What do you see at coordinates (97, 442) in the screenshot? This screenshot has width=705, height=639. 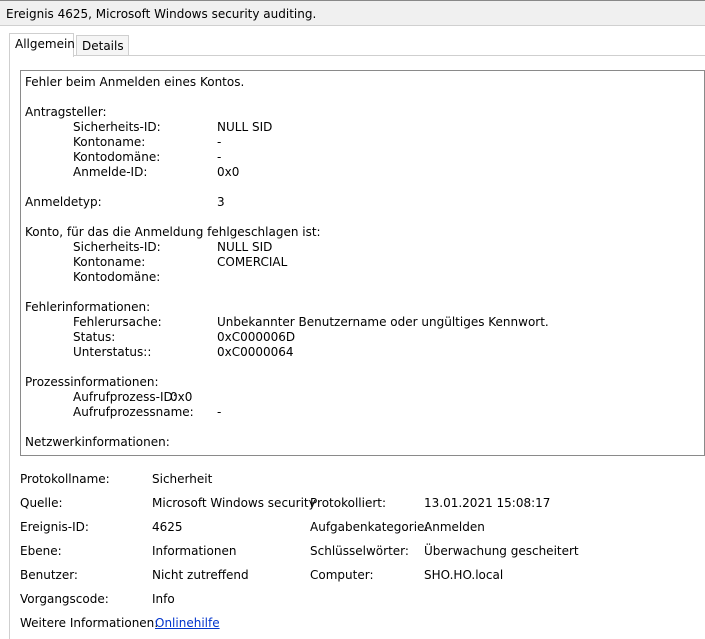 I see `network-header: Netzwerkinformationen:` at bounding box center [97, 442].